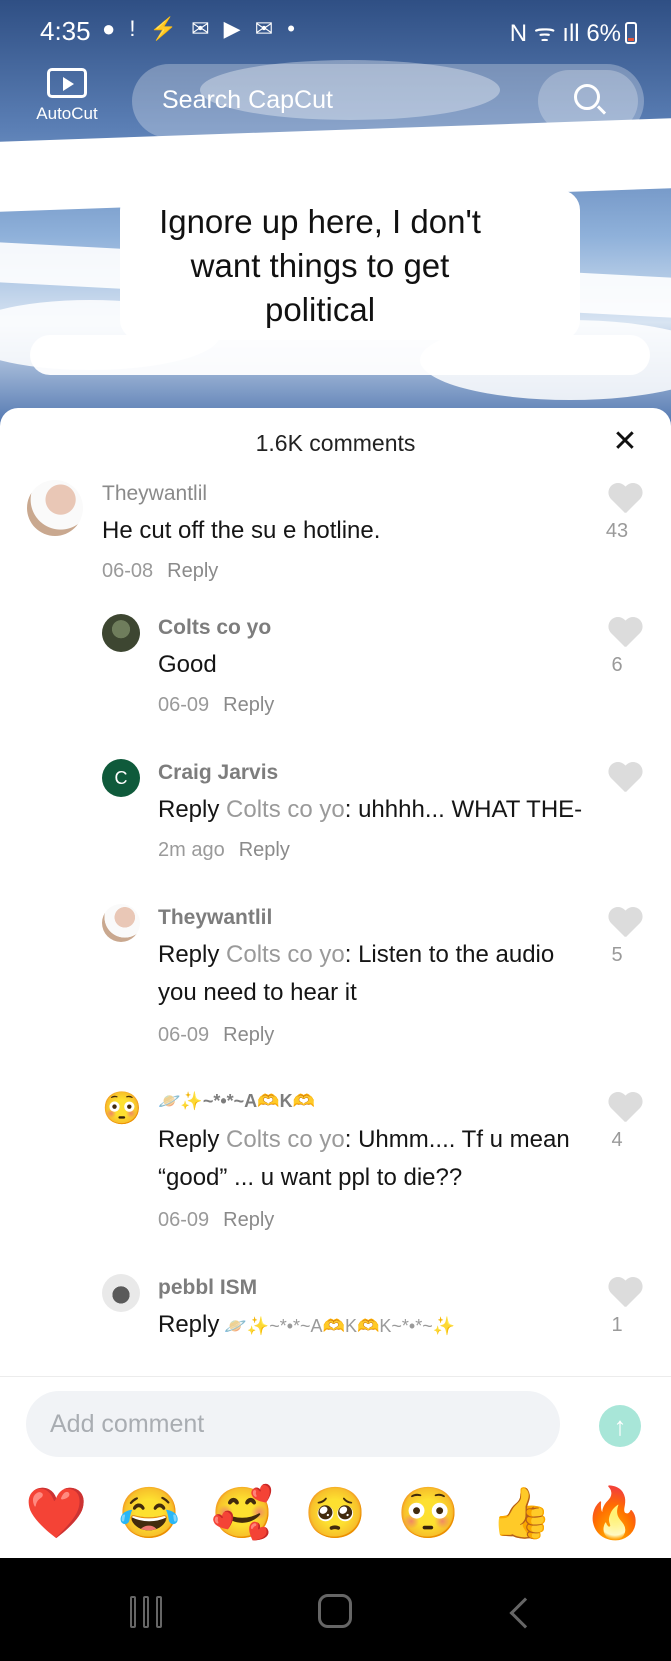 This screenshot has height=1661, width=671. I want to click on comment-username: Colts co yo, so click(214, 628).